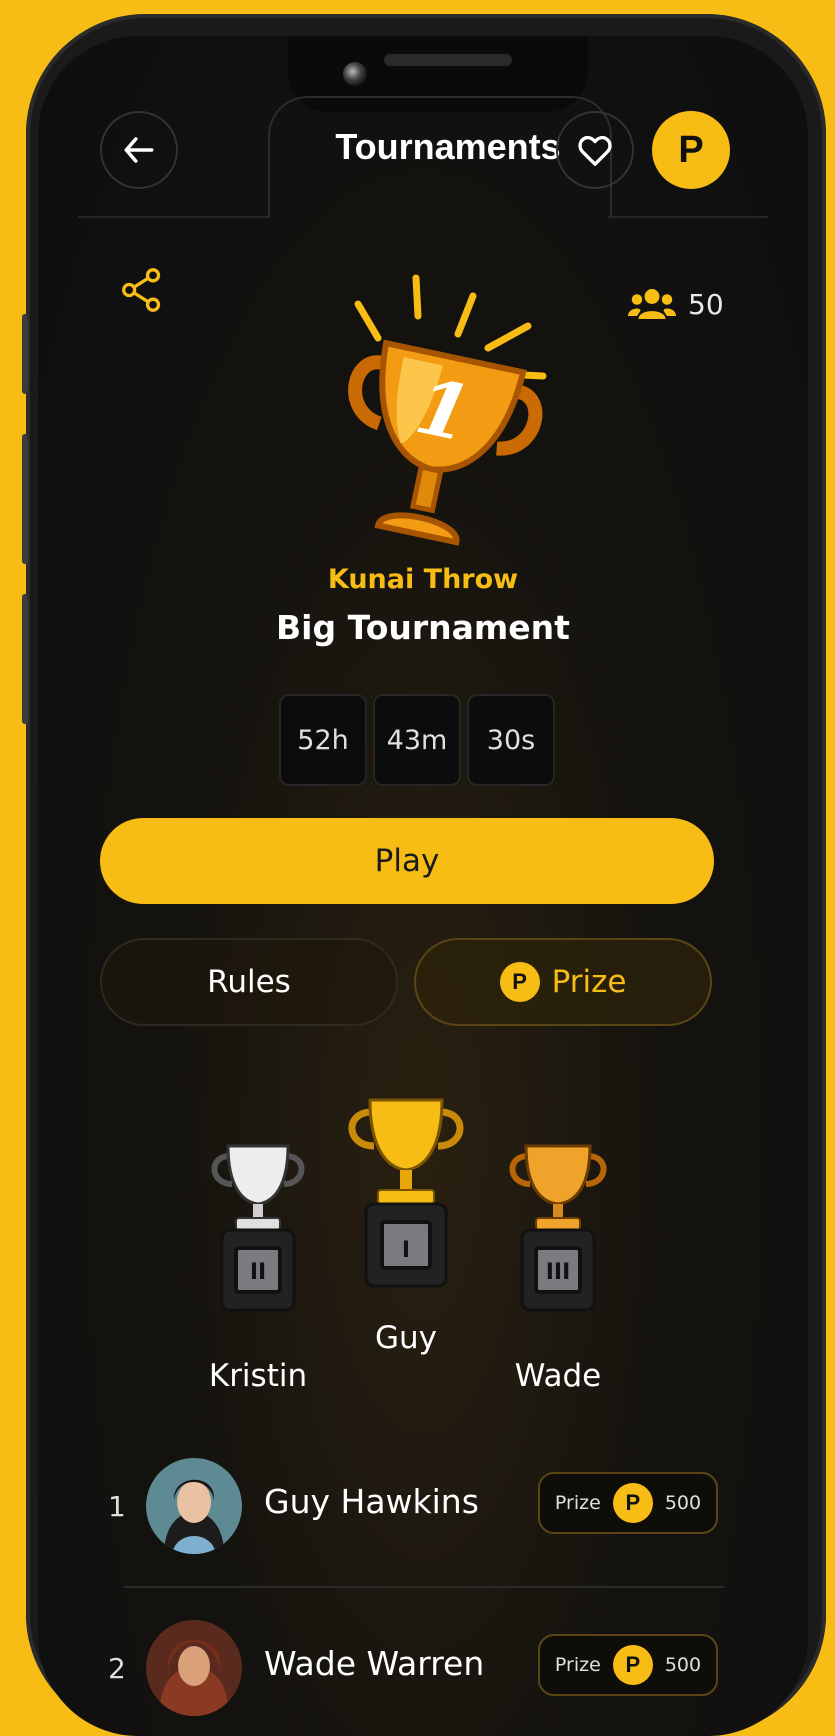  Describe the element at coordinates (117, 1668) in the screenshot. I see `rank-number: 2` at that location.